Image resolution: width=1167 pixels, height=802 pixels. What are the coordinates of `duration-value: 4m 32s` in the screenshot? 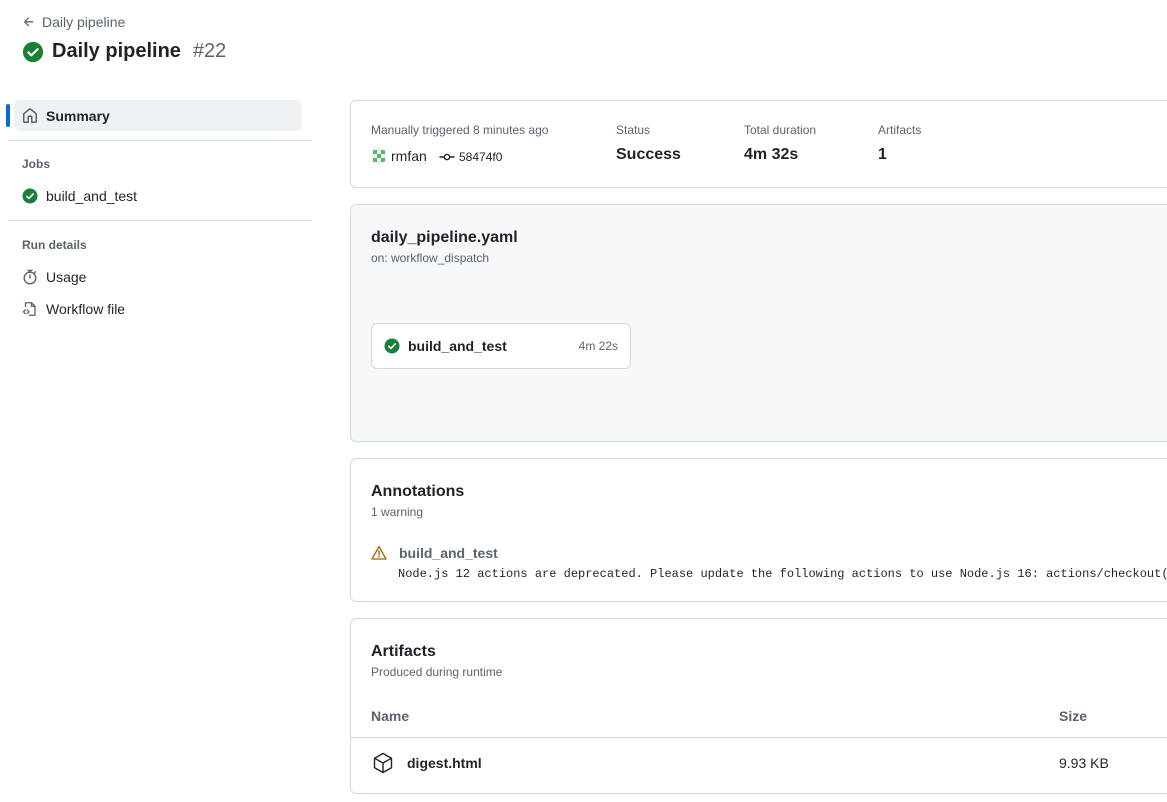 It's located at (771, 154).